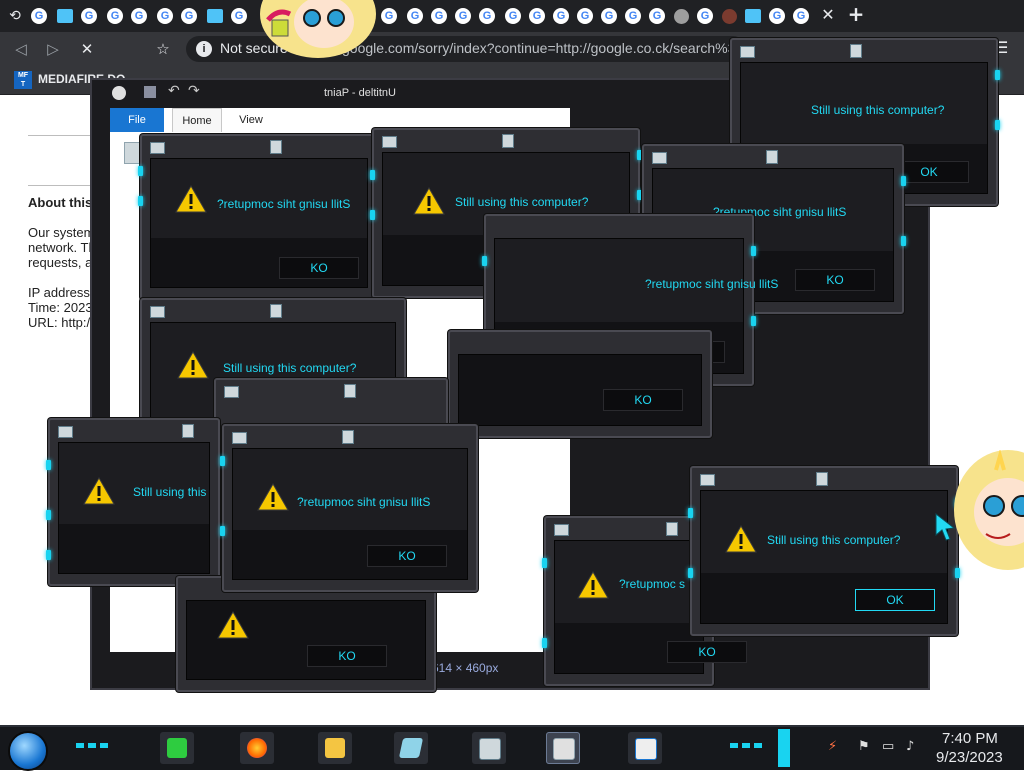 This screenshot has height=771, width=1024. What do you see at coordinates (87, 49) in the screenshot?
I see `stop-button: ✕` at bounding box center [87, 49].